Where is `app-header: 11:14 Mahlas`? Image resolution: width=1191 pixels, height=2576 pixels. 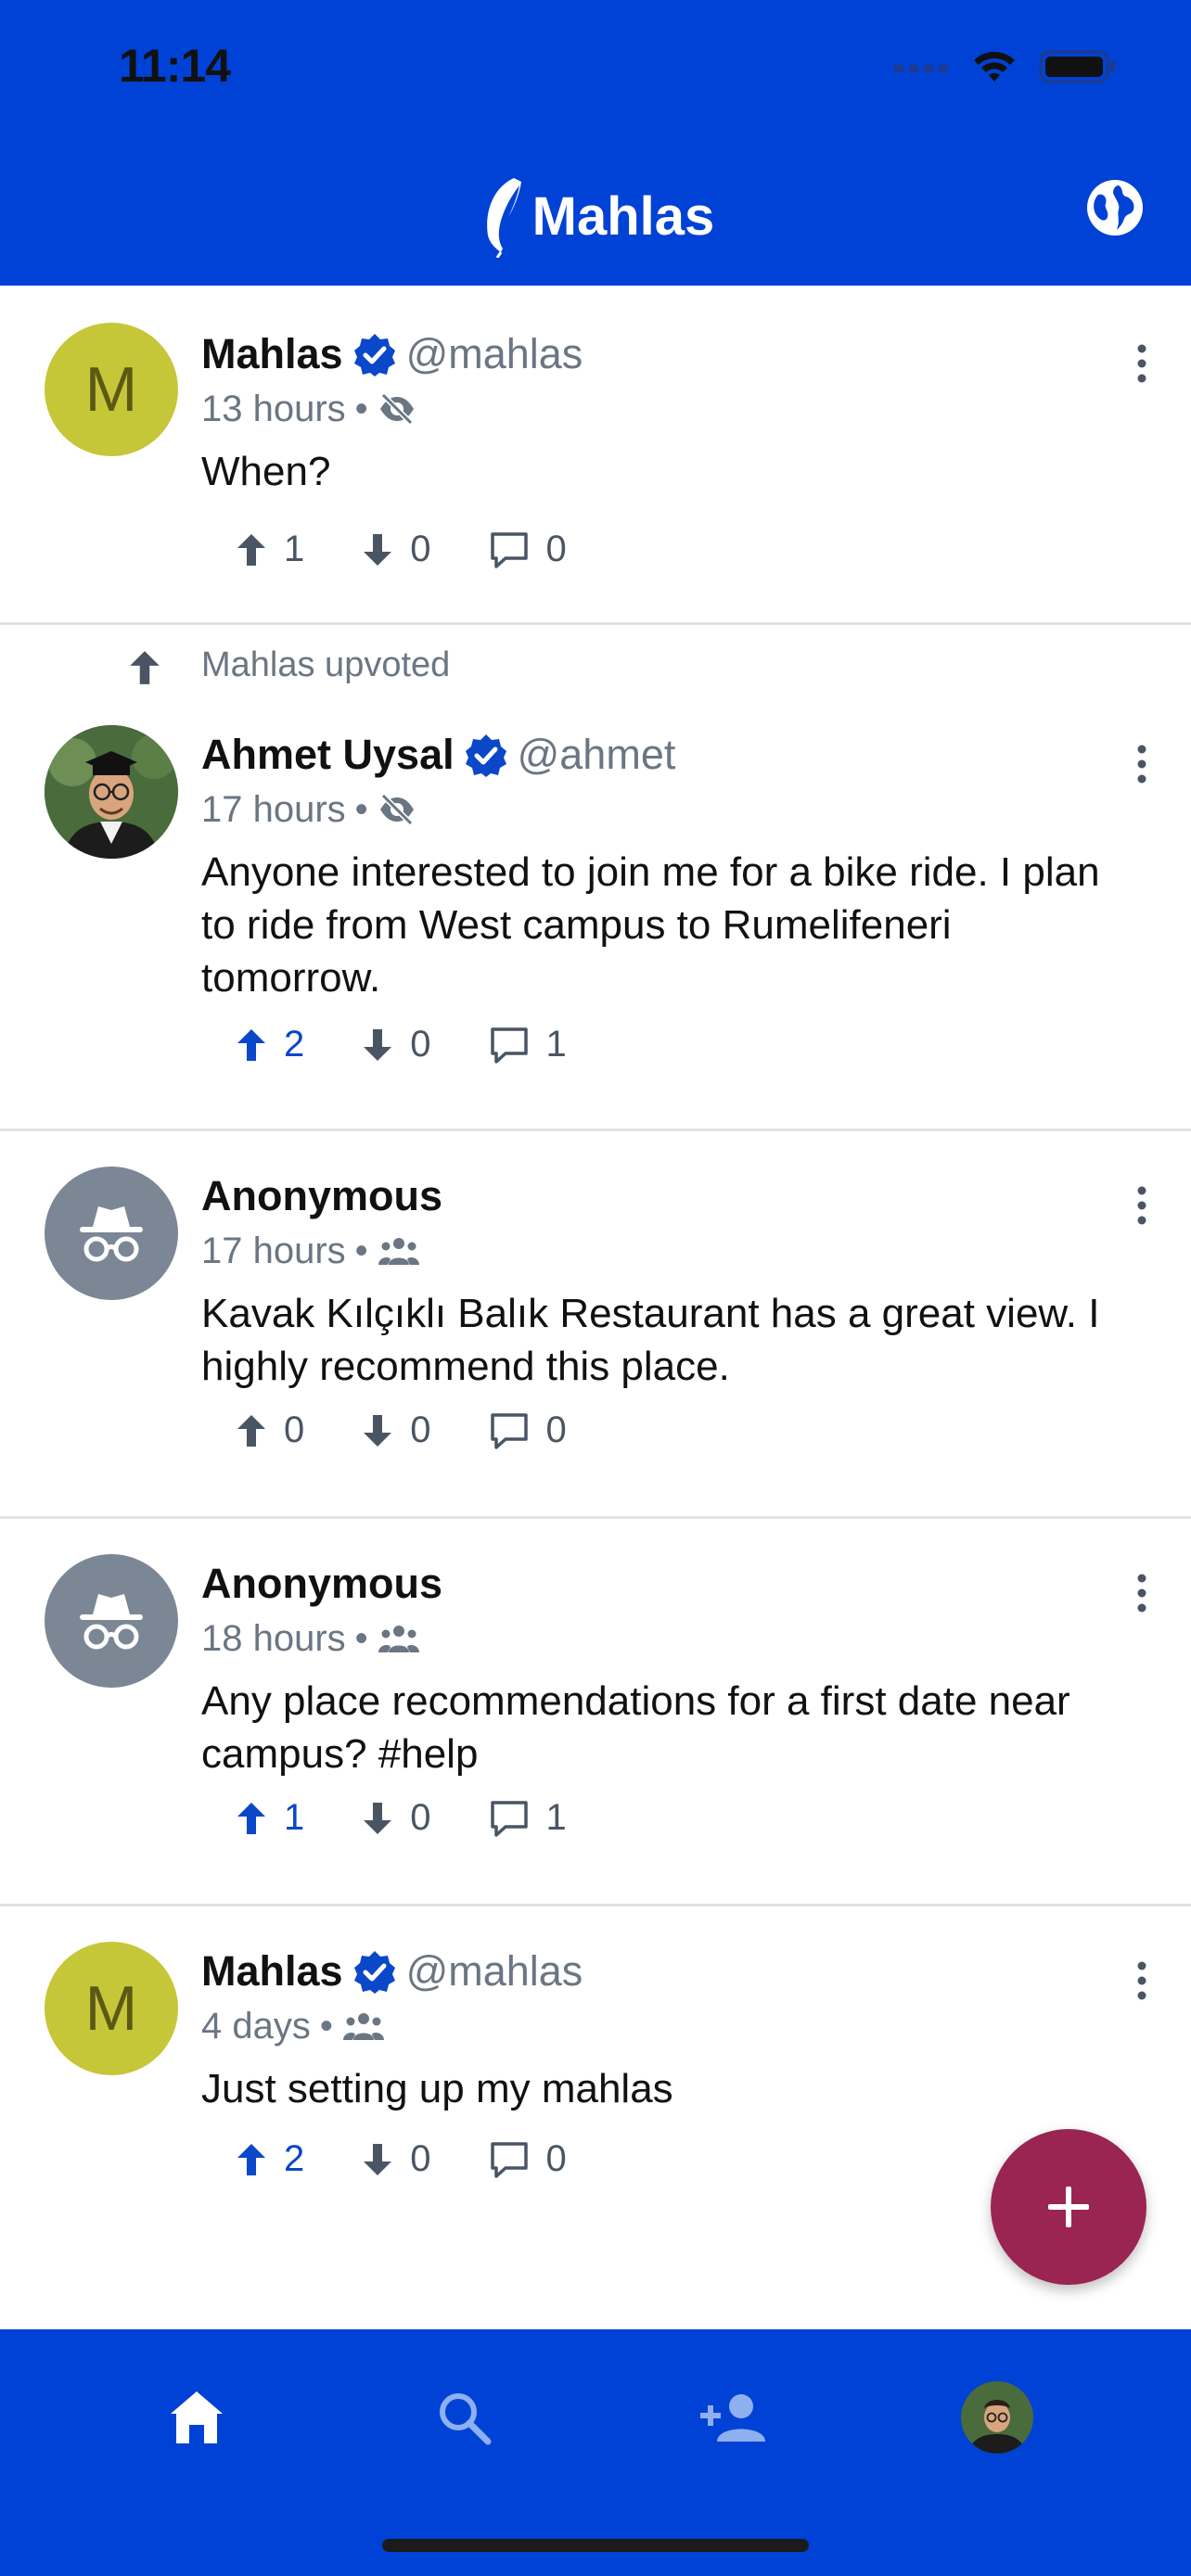
app-header: 11:14 Mahlas is located at coordinates (595, 143).